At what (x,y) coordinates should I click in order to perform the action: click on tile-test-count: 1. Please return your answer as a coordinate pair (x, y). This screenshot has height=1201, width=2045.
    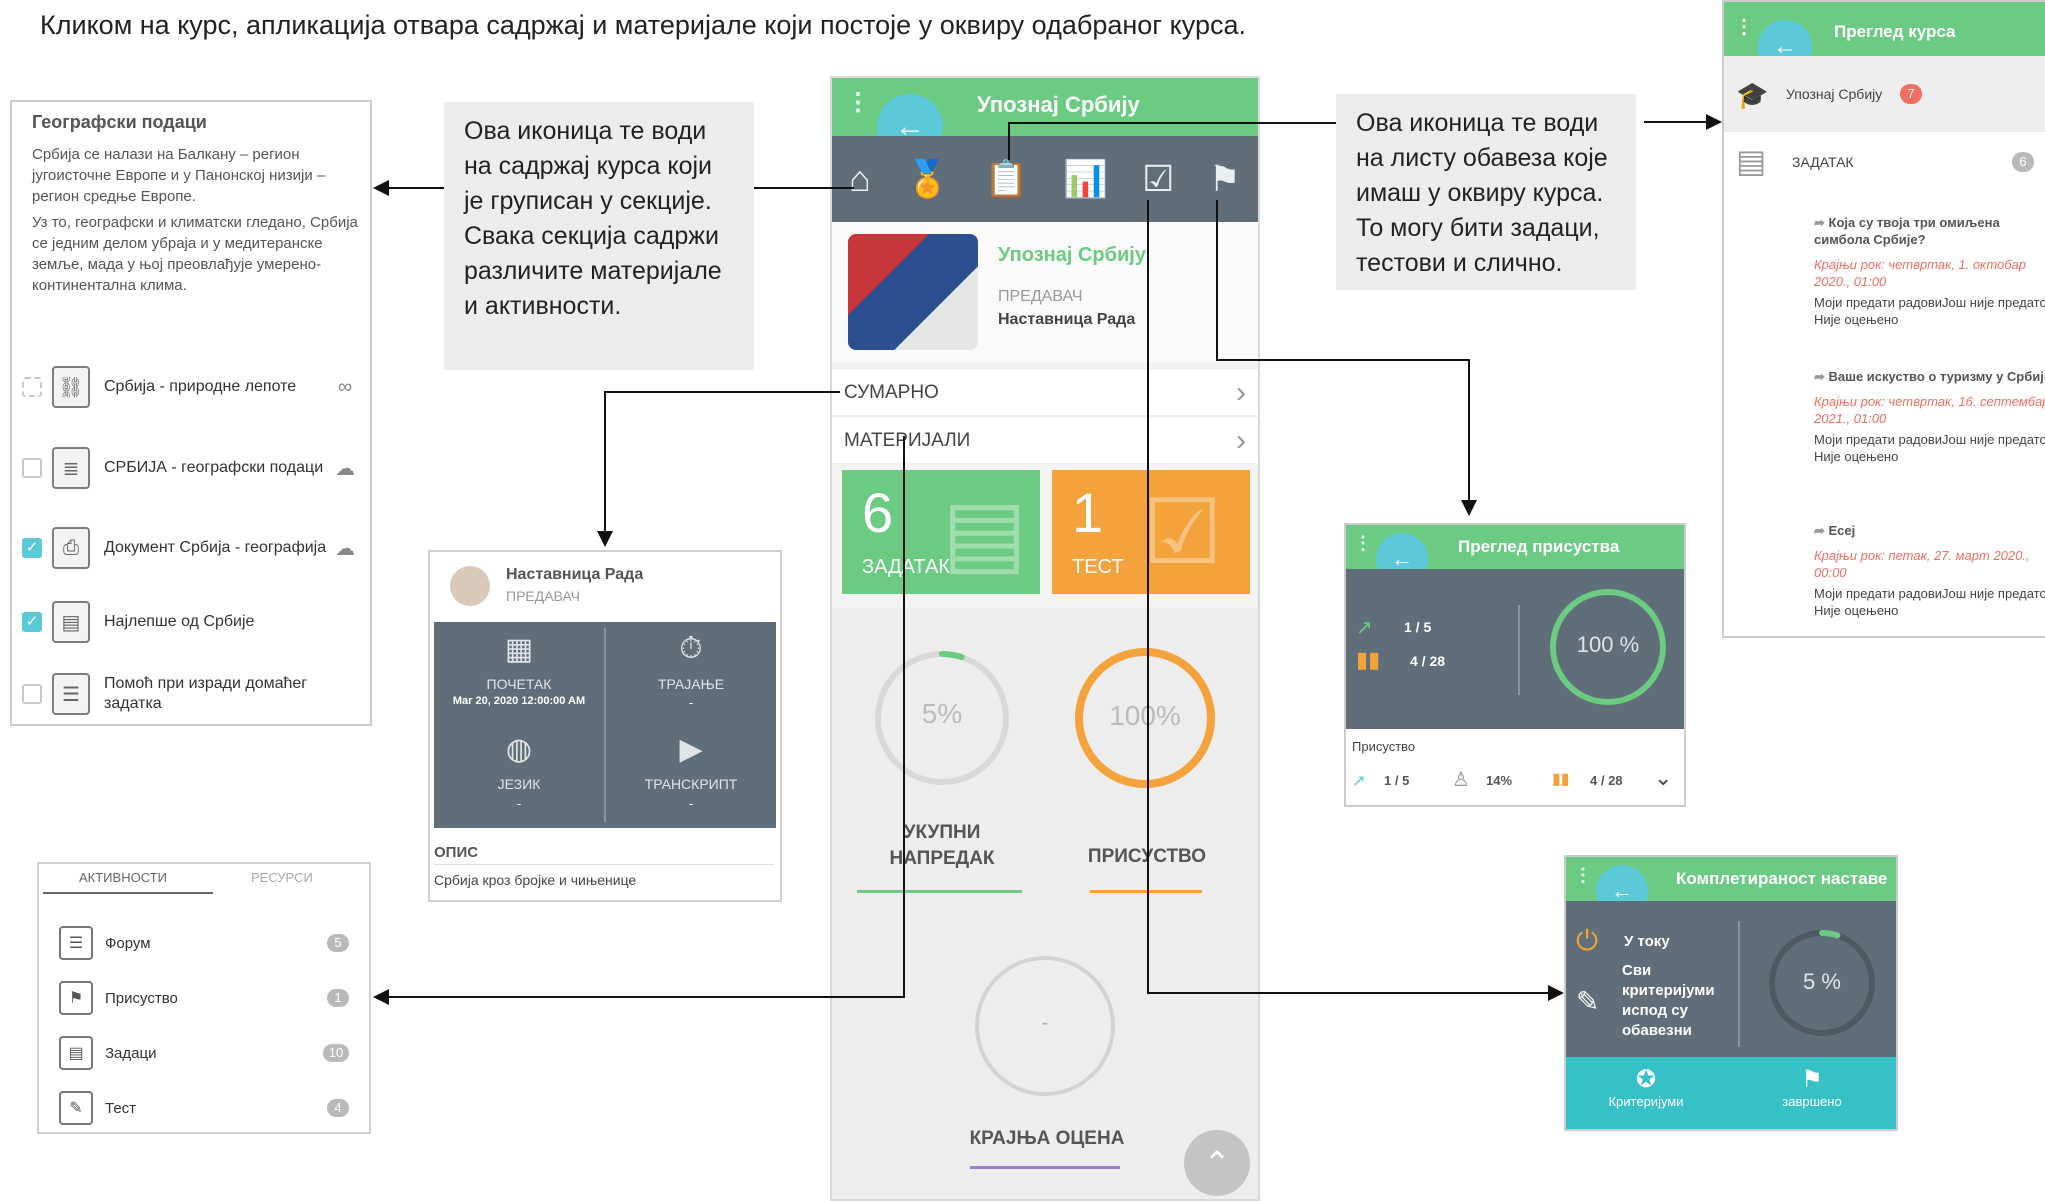
    Looking at the image, I should click on (1088, 512).